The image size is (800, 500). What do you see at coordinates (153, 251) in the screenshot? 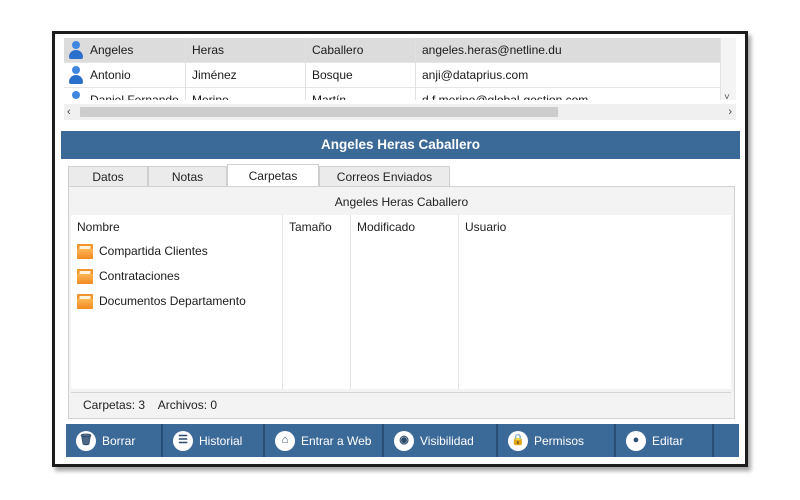
I see `folder-name: Compartida Clientes` at bounding box center [153, 251].